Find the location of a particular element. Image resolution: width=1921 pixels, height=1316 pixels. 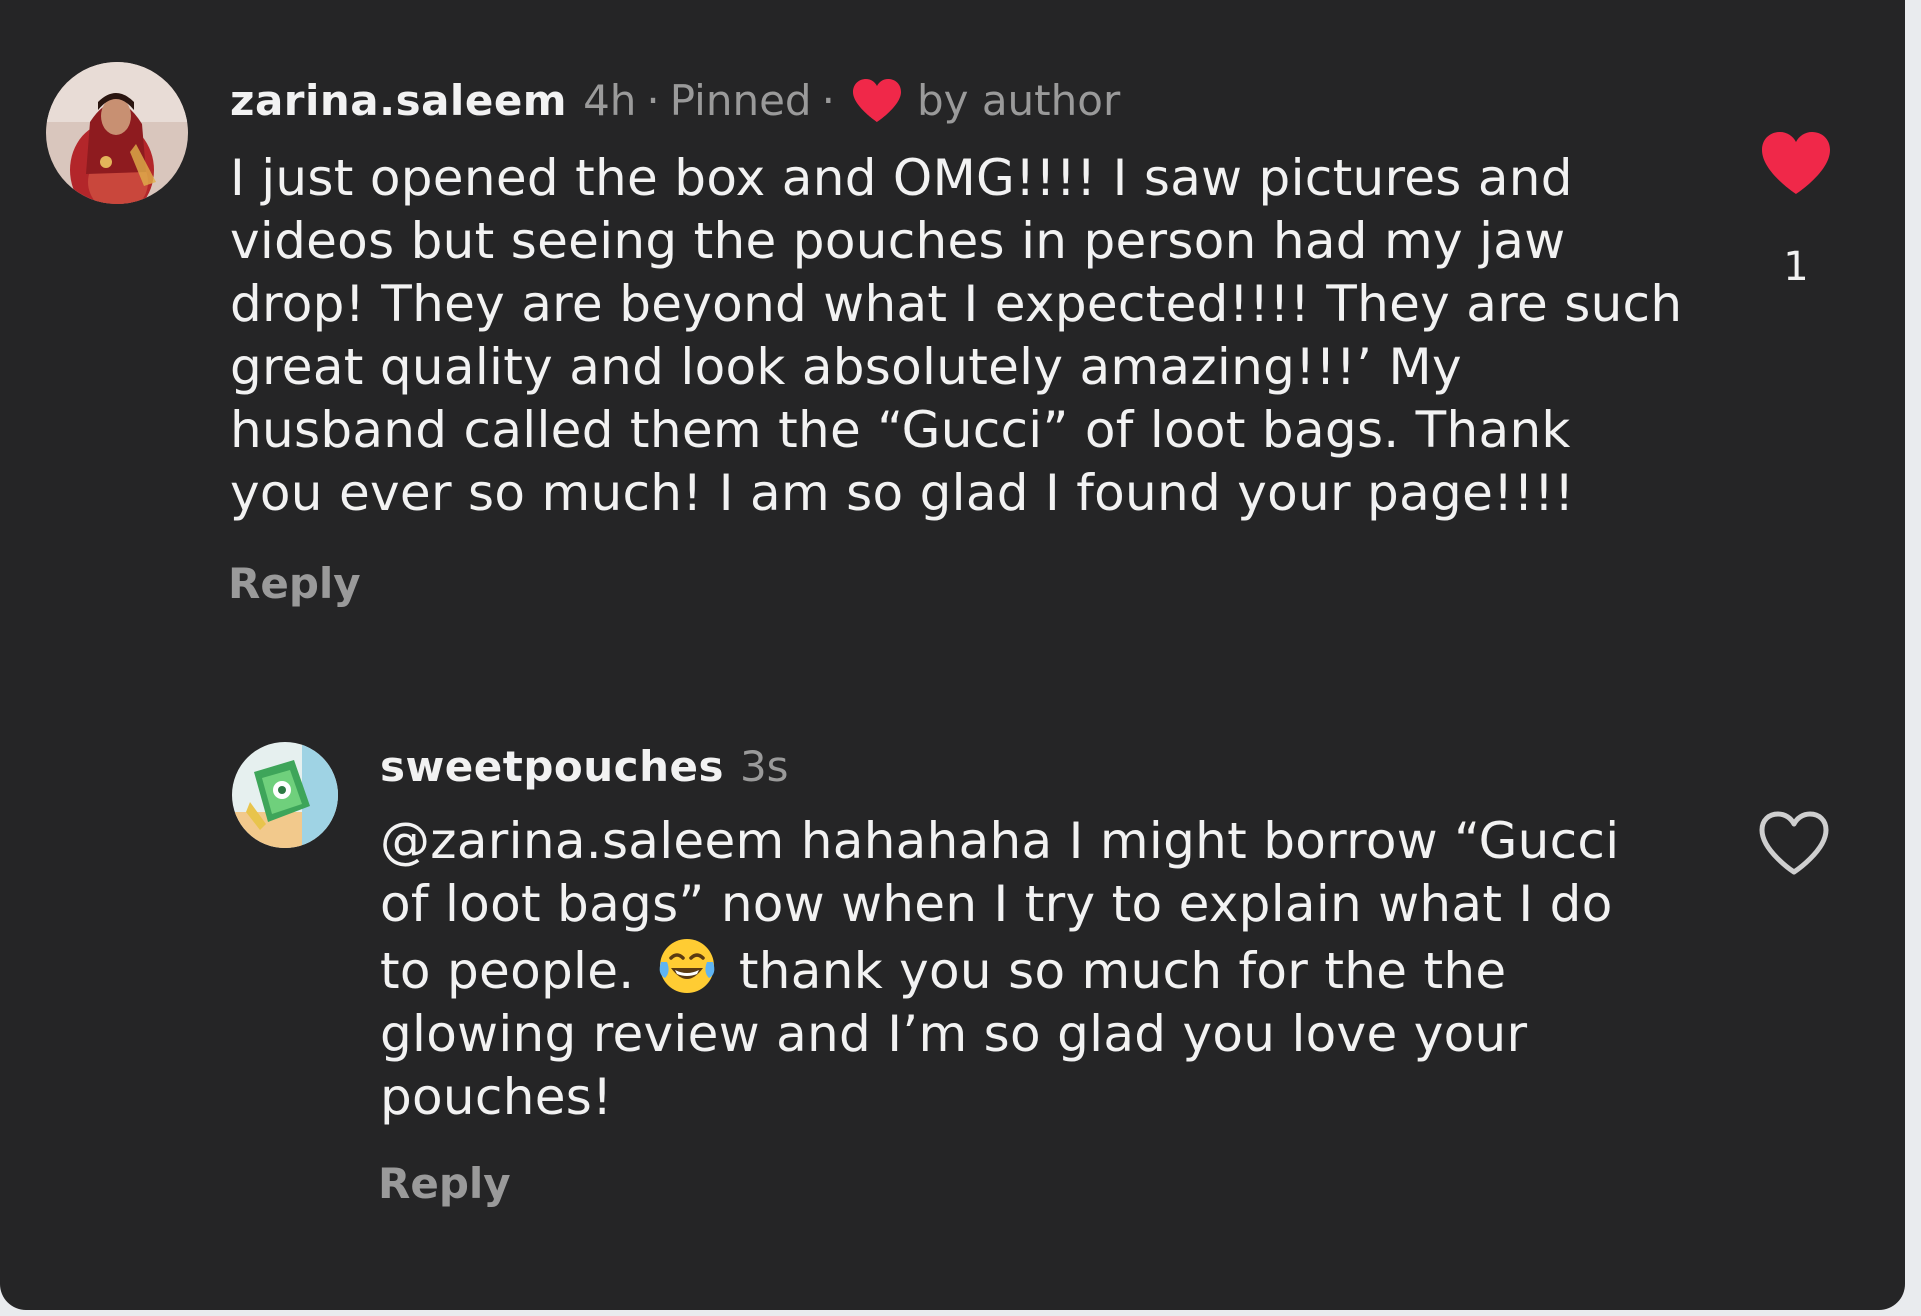

comment-username: zarina.saleem is located at coordinates (398, 101).